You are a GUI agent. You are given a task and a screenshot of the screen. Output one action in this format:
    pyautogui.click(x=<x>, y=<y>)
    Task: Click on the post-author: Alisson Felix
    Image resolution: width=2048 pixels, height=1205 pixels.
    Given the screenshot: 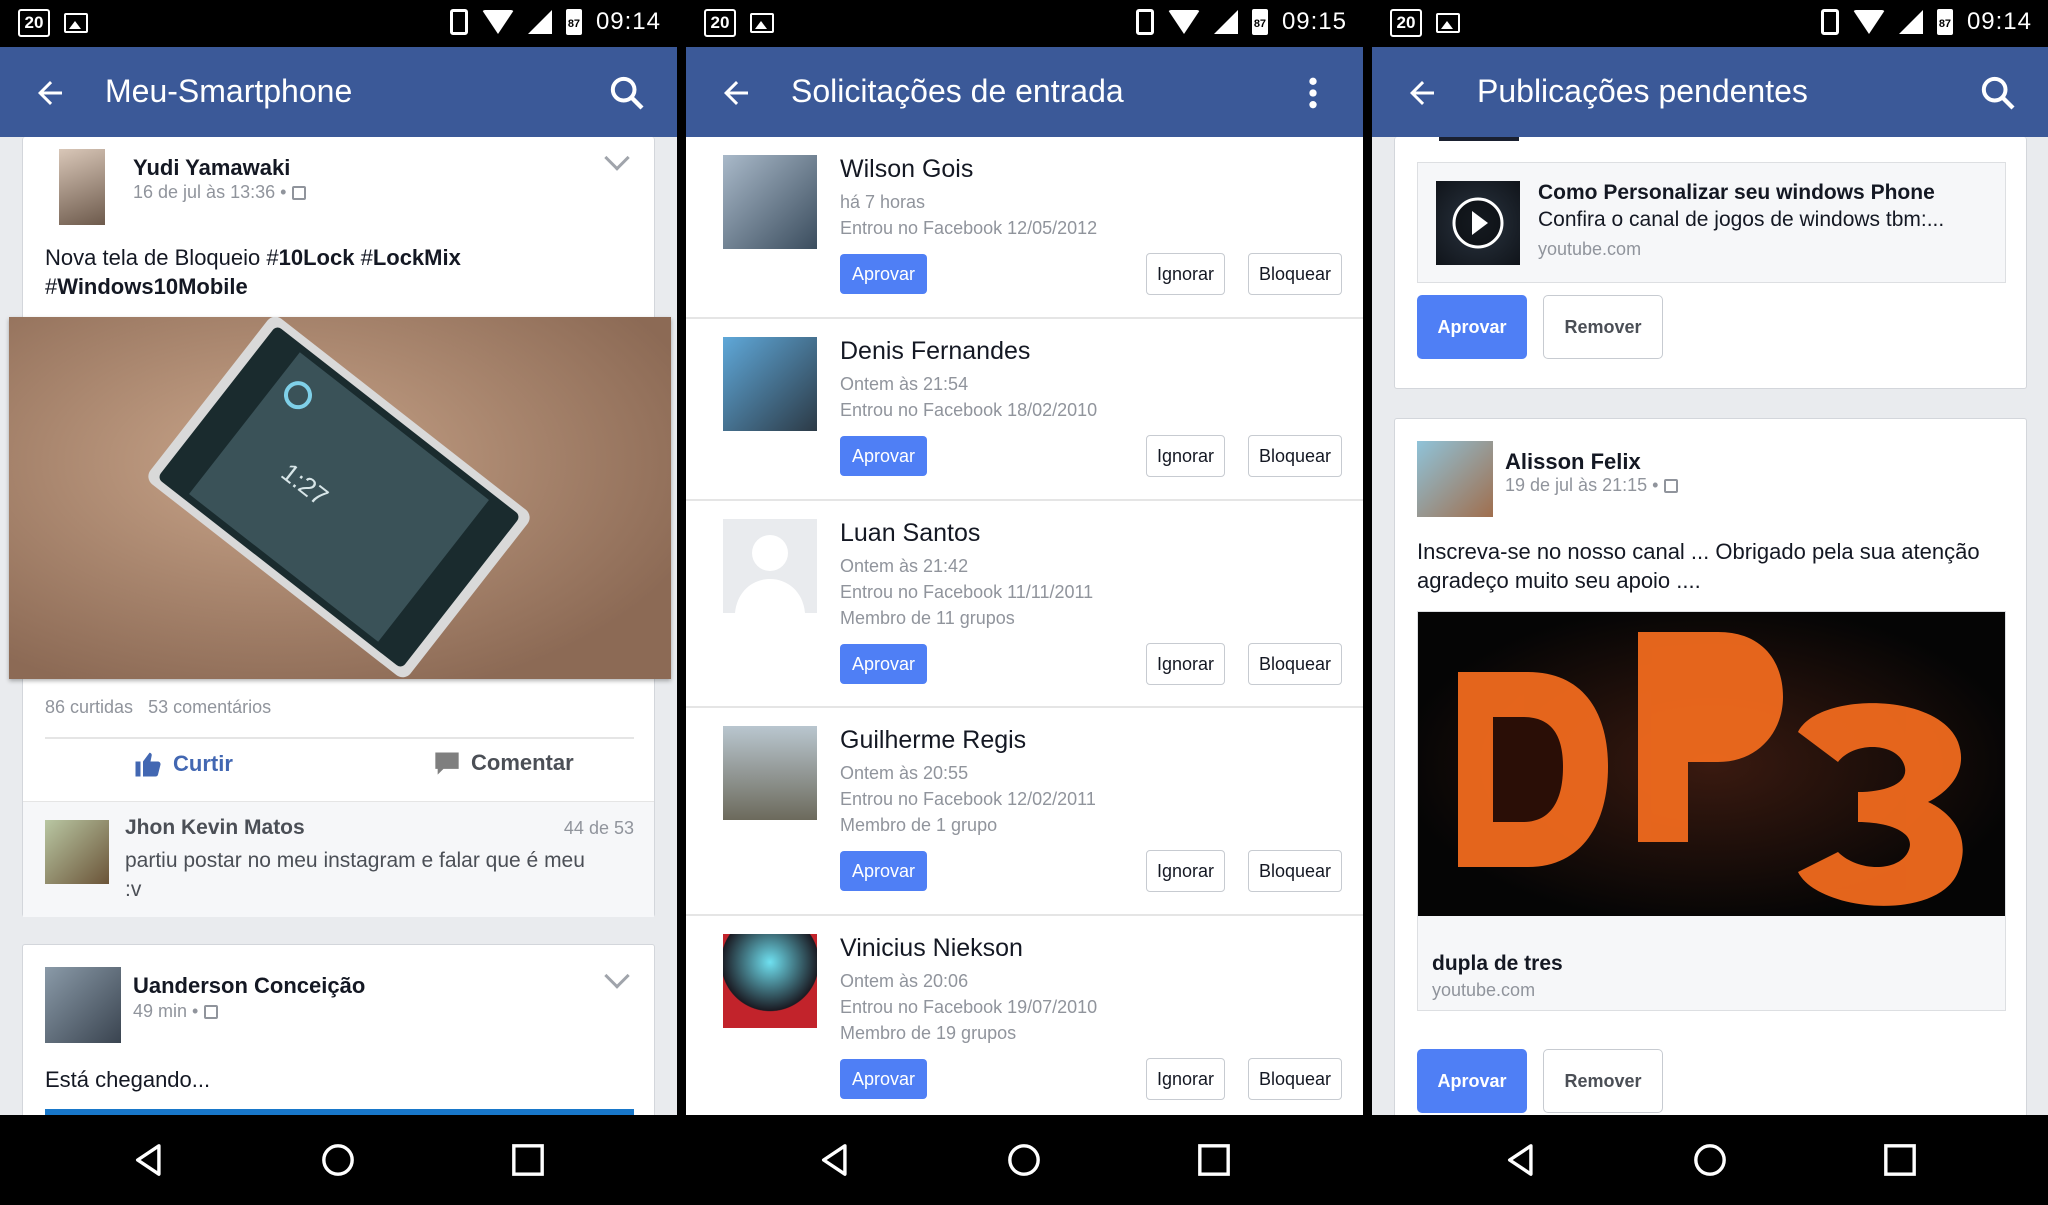 What is the action you would take?
    pyautogui.click(x=1573, y=462)
    